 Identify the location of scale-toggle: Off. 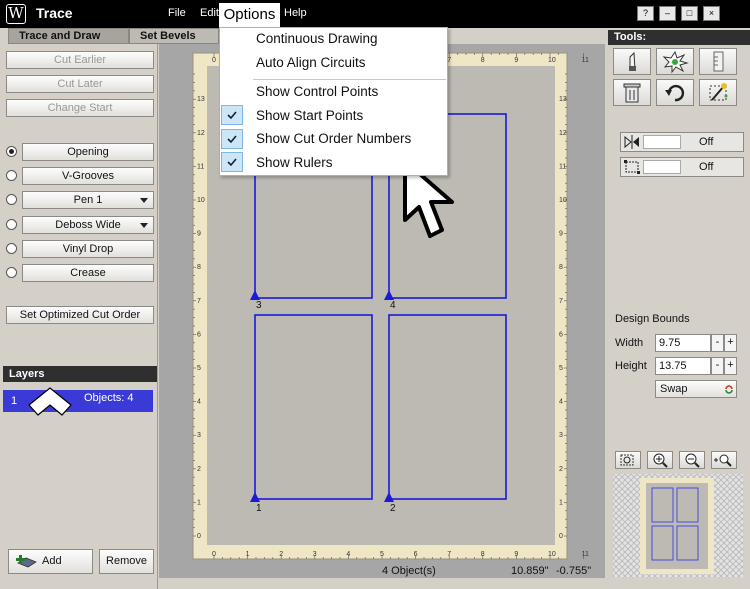
(682, 167).